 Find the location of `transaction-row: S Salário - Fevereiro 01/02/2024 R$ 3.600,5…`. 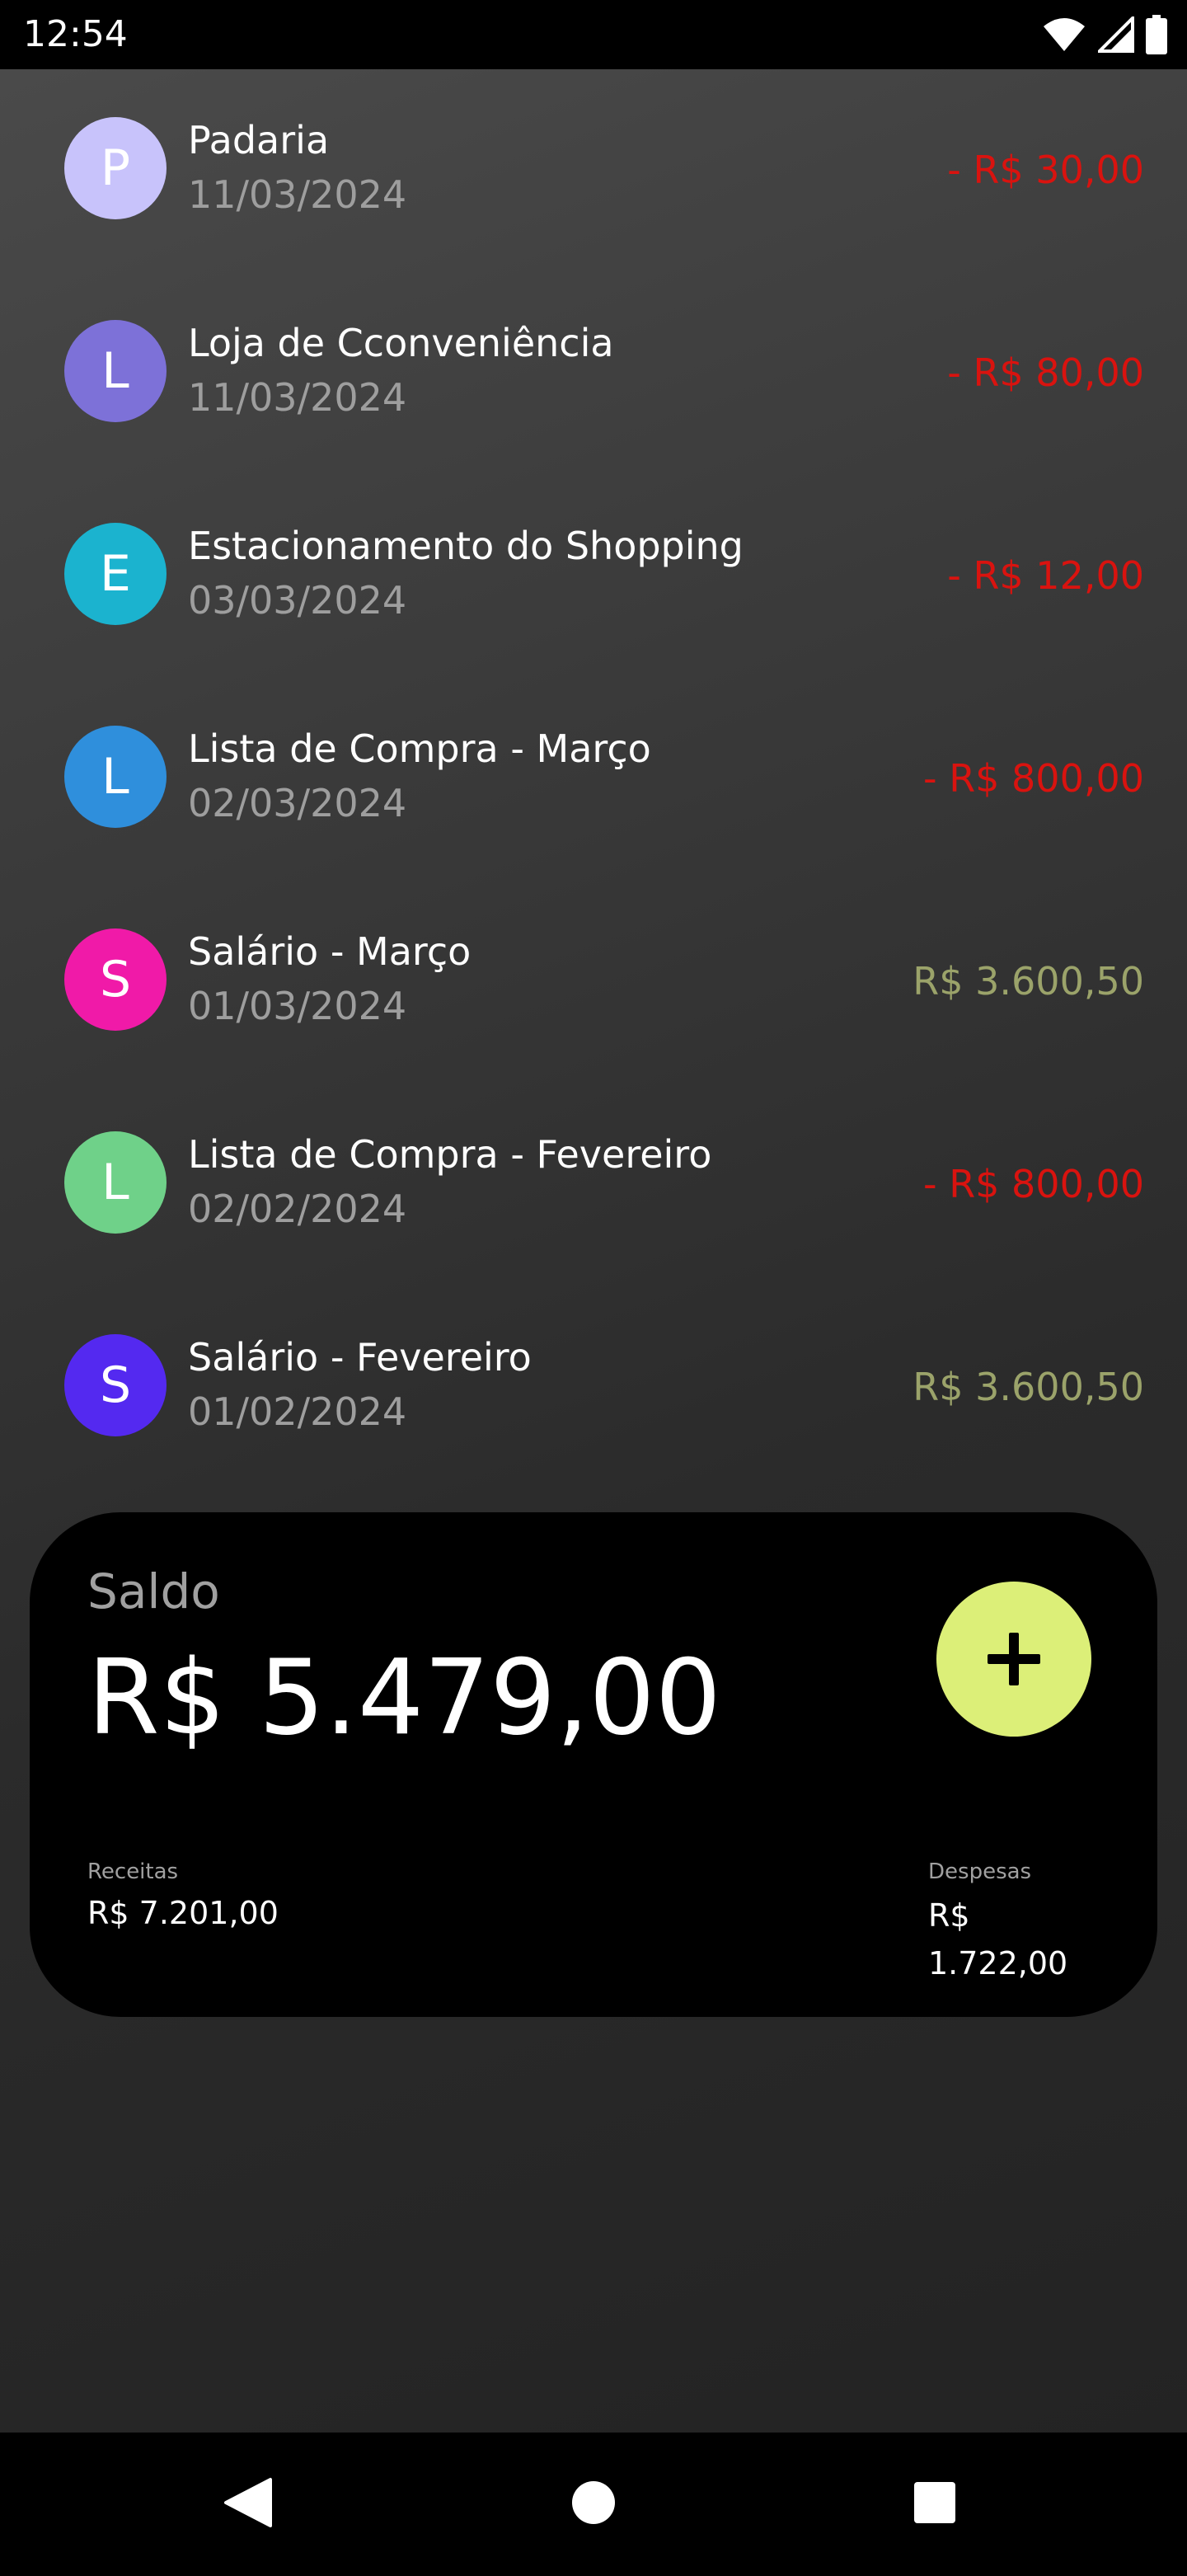

transaction-row: S Salário - Fevereiro 01/02/2024 R$ 3.600,5… is located at coordinates (593, 1368).